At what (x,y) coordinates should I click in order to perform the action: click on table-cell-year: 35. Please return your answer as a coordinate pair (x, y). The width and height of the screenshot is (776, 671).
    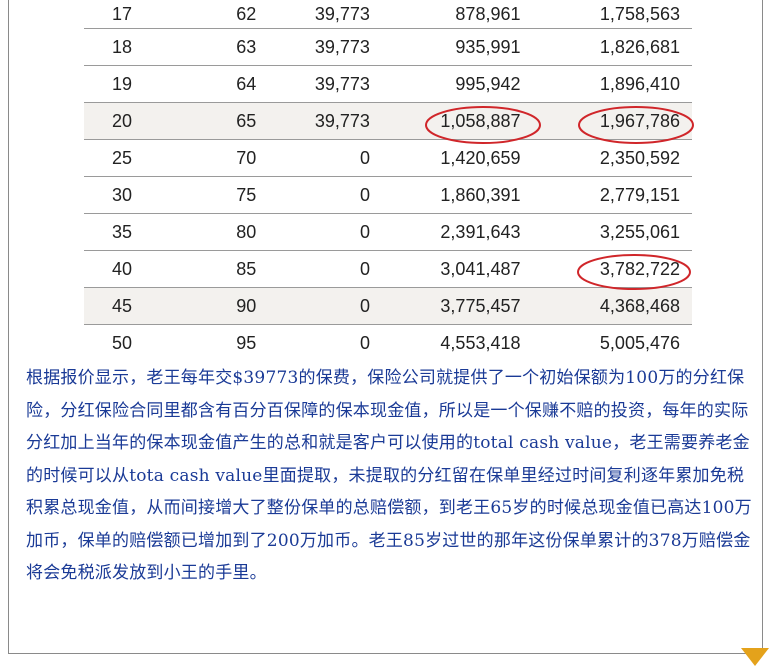
    Looking at the image, I should click on (135, 232).